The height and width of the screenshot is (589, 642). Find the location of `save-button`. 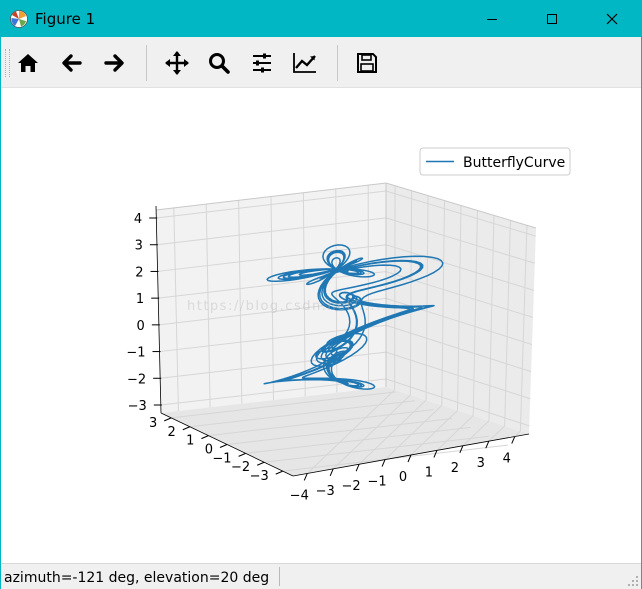

save-button is located at coordinates (367, 63).